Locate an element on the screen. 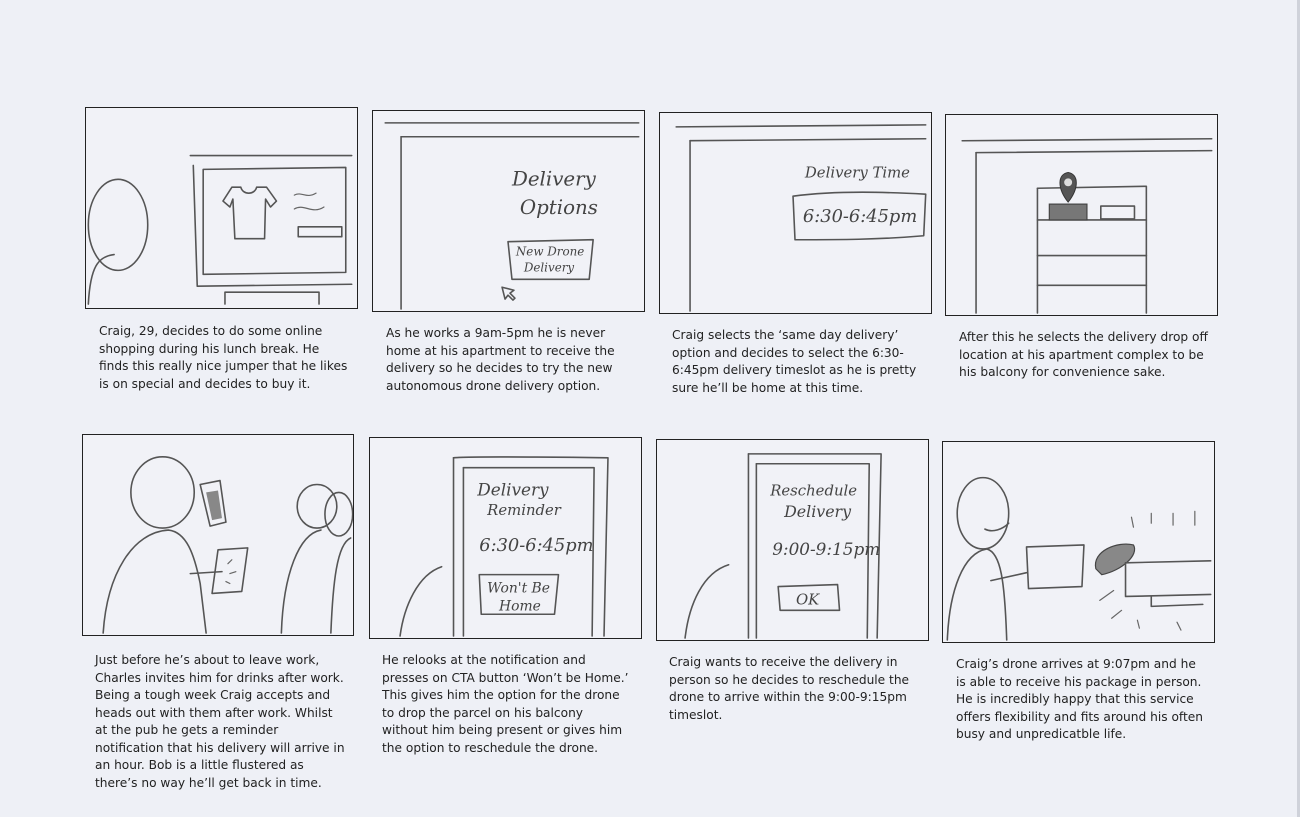 Image resolution: width=1300 pixels, height=817 pixels. sketch-reschedule: Reschedule Delivery 9:00-9:15pm OK is located at coordinates (783, 546).